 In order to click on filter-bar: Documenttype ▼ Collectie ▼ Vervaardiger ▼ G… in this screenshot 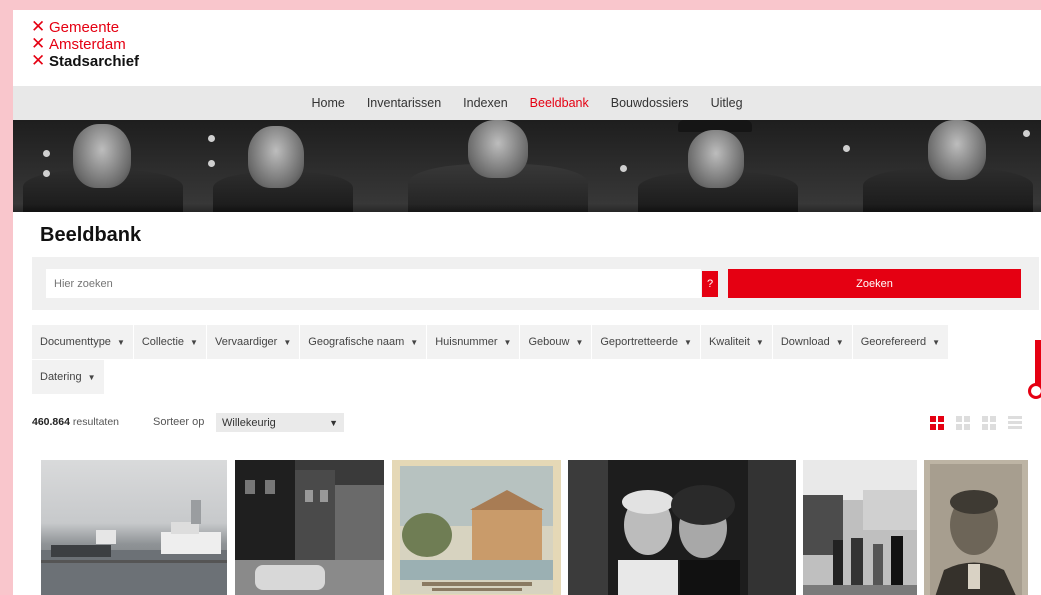, I will do `click(522, 360)`.